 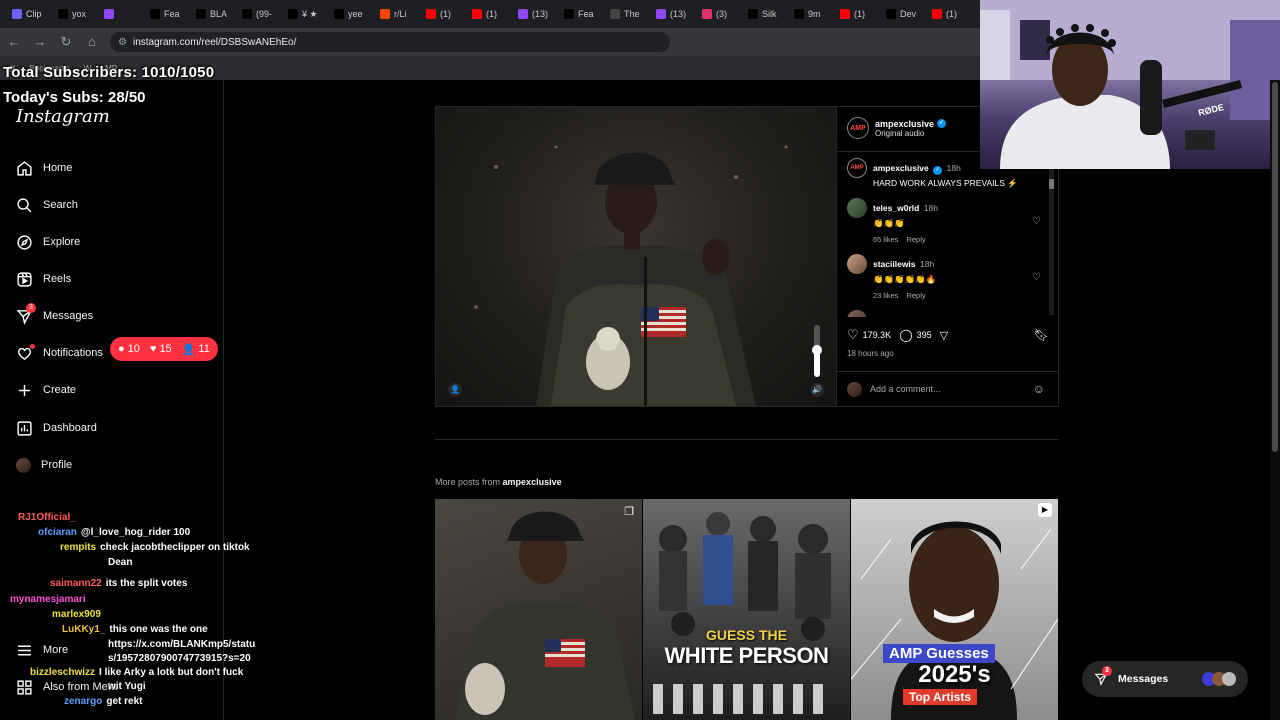 I want to click on caption-user: ampexclusive, so click(x=901, y=168).